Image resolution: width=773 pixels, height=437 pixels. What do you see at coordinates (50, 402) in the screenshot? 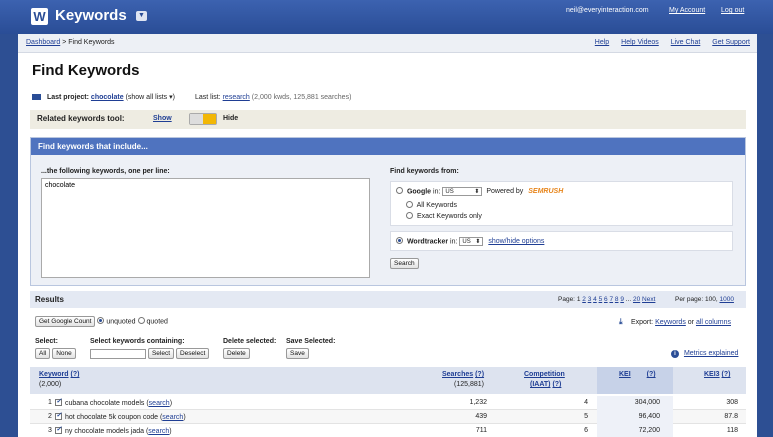
I see `row-number: 1` at bounding box center [50, 402].